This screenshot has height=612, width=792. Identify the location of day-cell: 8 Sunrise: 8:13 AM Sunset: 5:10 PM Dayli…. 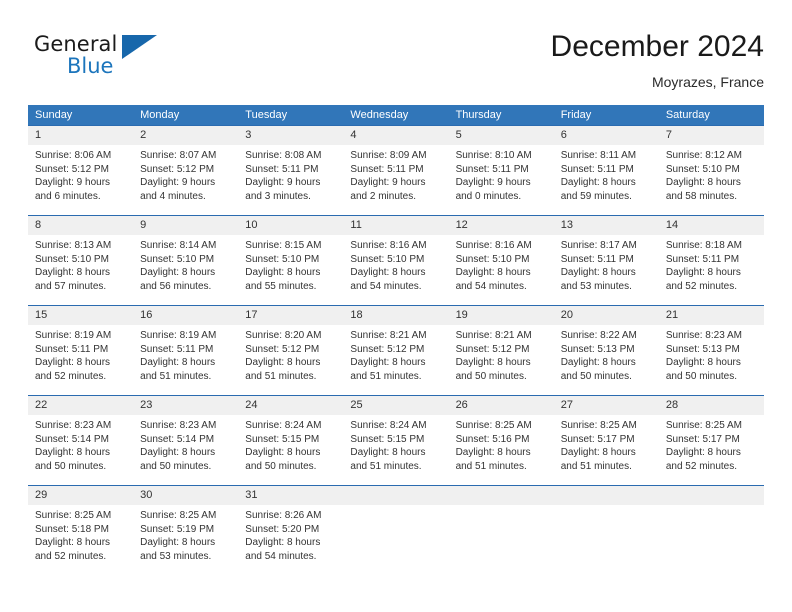
(80, 260).